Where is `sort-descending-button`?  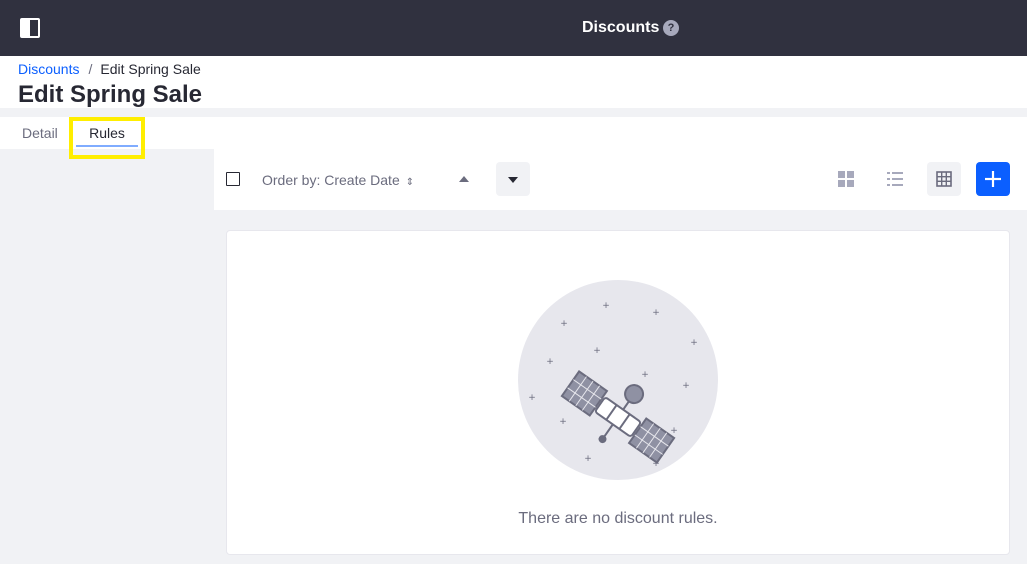
sort-descending-button is located at coordinates (513, 179).